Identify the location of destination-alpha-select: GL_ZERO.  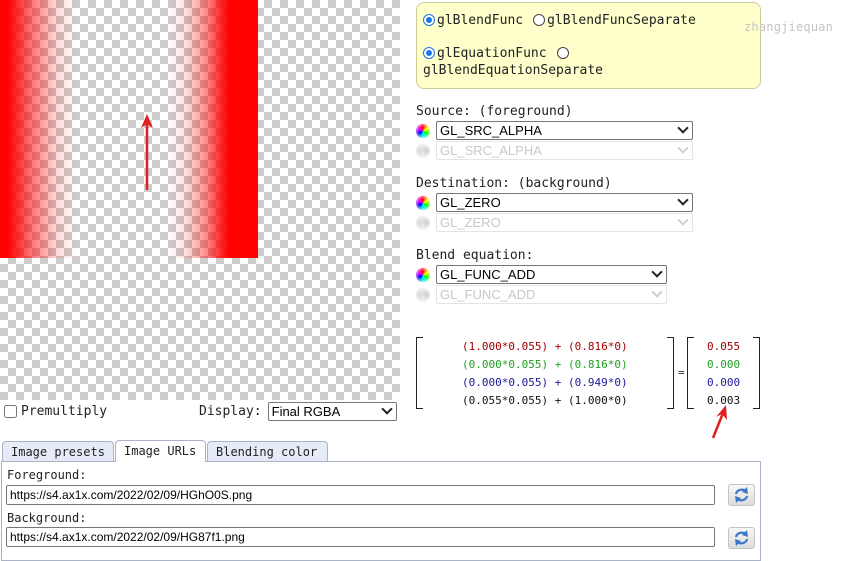
(564, 222).